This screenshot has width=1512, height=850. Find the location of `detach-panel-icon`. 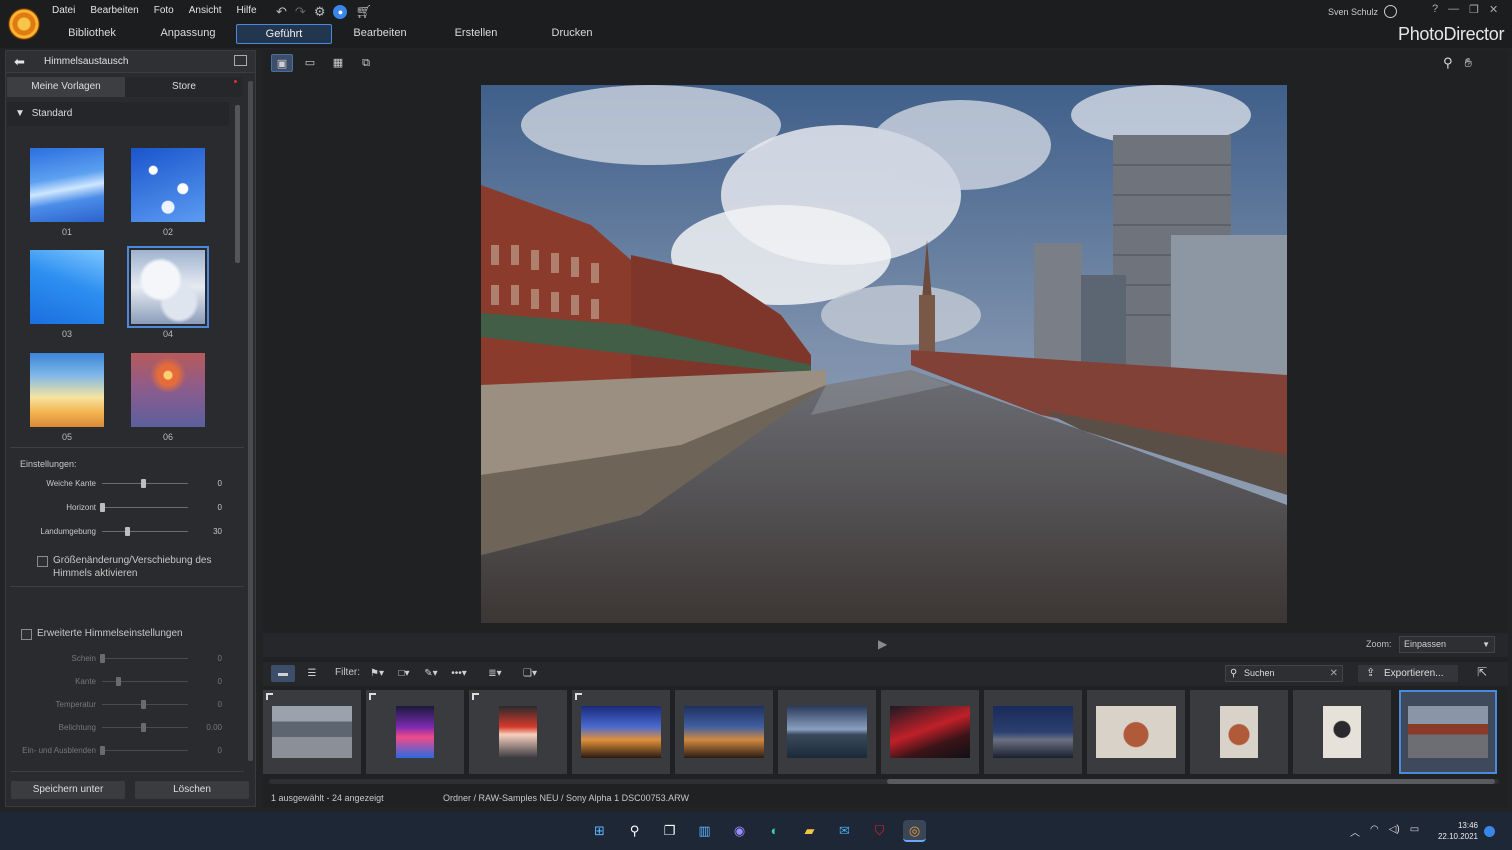

detach-panel-icon is located at coordinates (240, 60).